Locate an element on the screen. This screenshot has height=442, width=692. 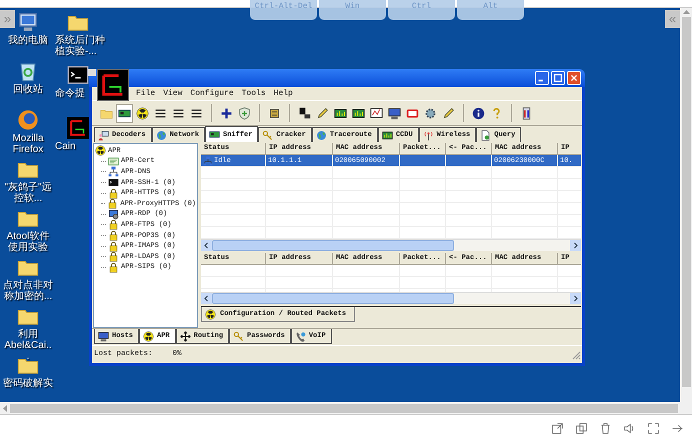
card-icon is located at coordinates (412, 113).